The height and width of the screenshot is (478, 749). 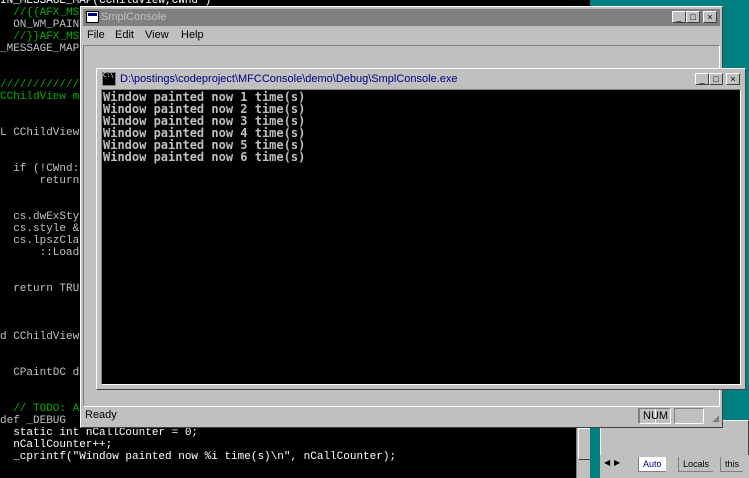 I want to click on code-line: ////////////, so click(x=40, y=85).